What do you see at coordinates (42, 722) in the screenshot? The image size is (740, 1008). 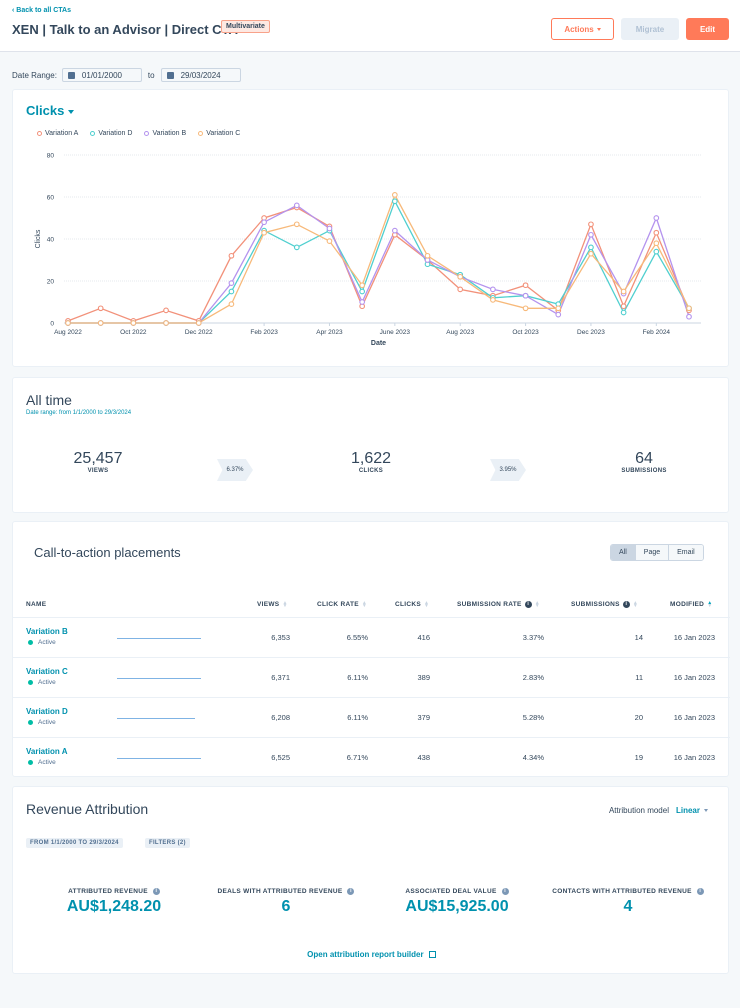 I see `status-badge: Active` at bounding box center [42, 722].